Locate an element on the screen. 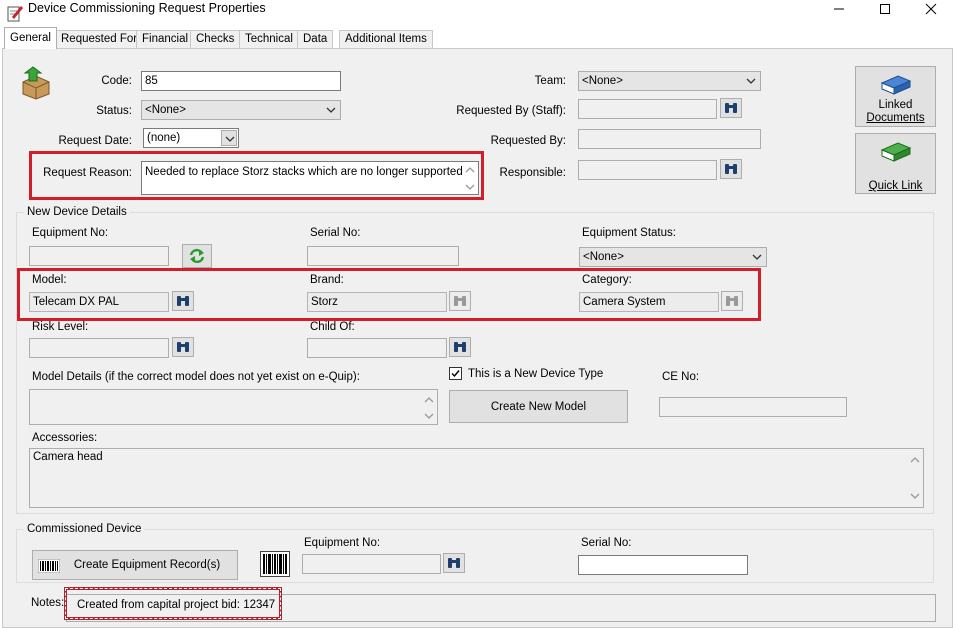 The image size is (955, 628). commissioned-equipment-lookup is located at coordinates (454, 563).